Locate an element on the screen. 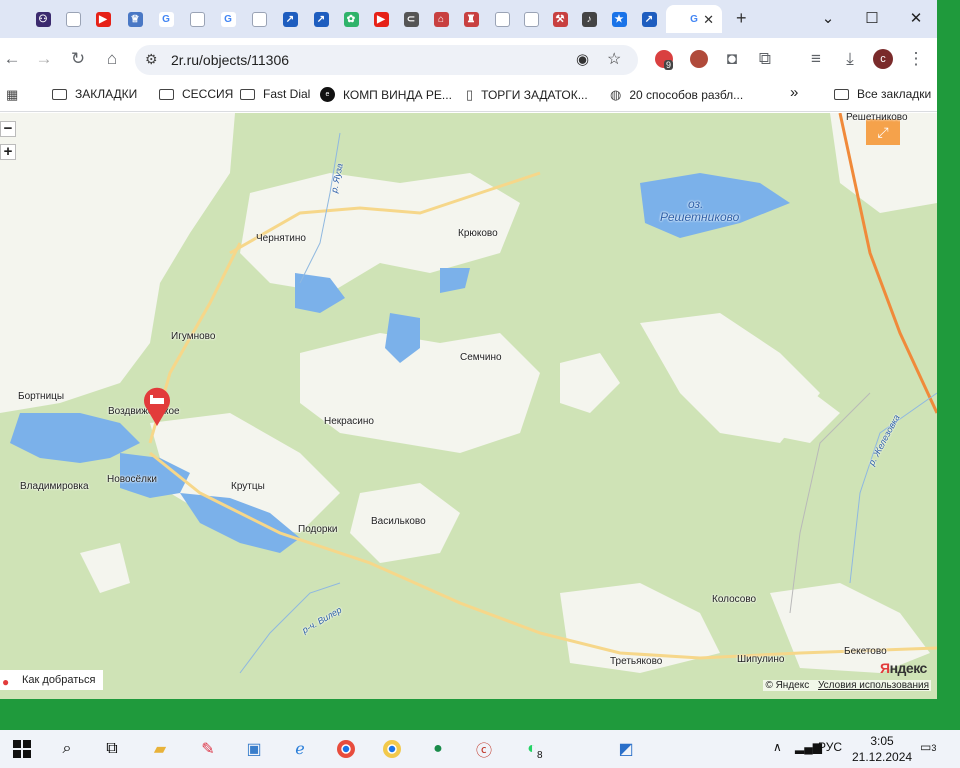 This screenshot has width=960, height=768. chevron-down-icon: ⌄ is located at coordinates (828, 18).